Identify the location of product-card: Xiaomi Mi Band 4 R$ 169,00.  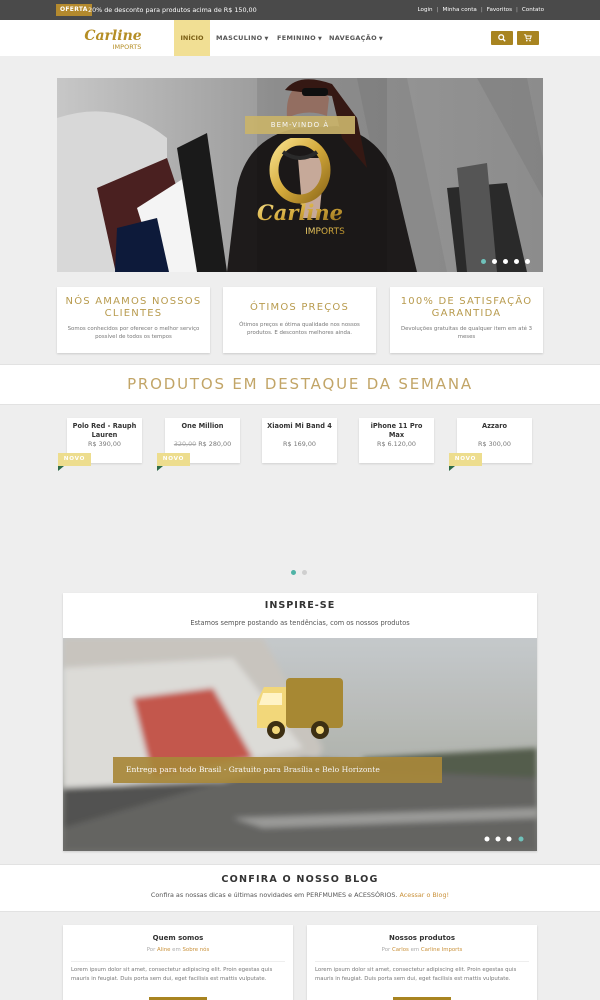
(299, 440).